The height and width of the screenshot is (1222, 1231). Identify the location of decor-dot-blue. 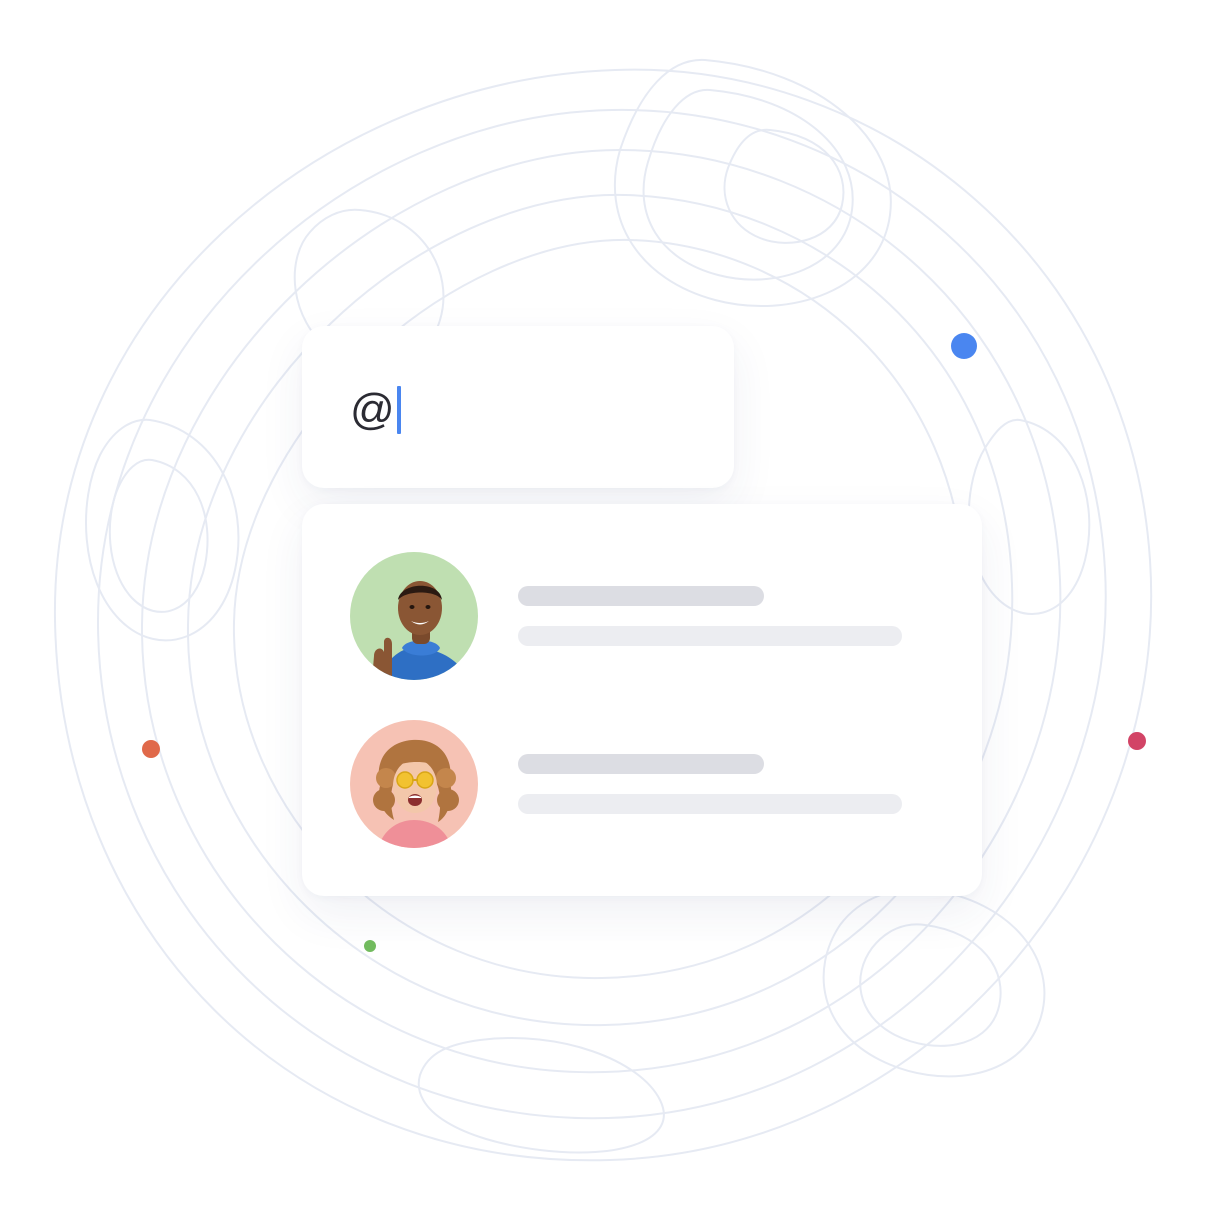
(964, 346).